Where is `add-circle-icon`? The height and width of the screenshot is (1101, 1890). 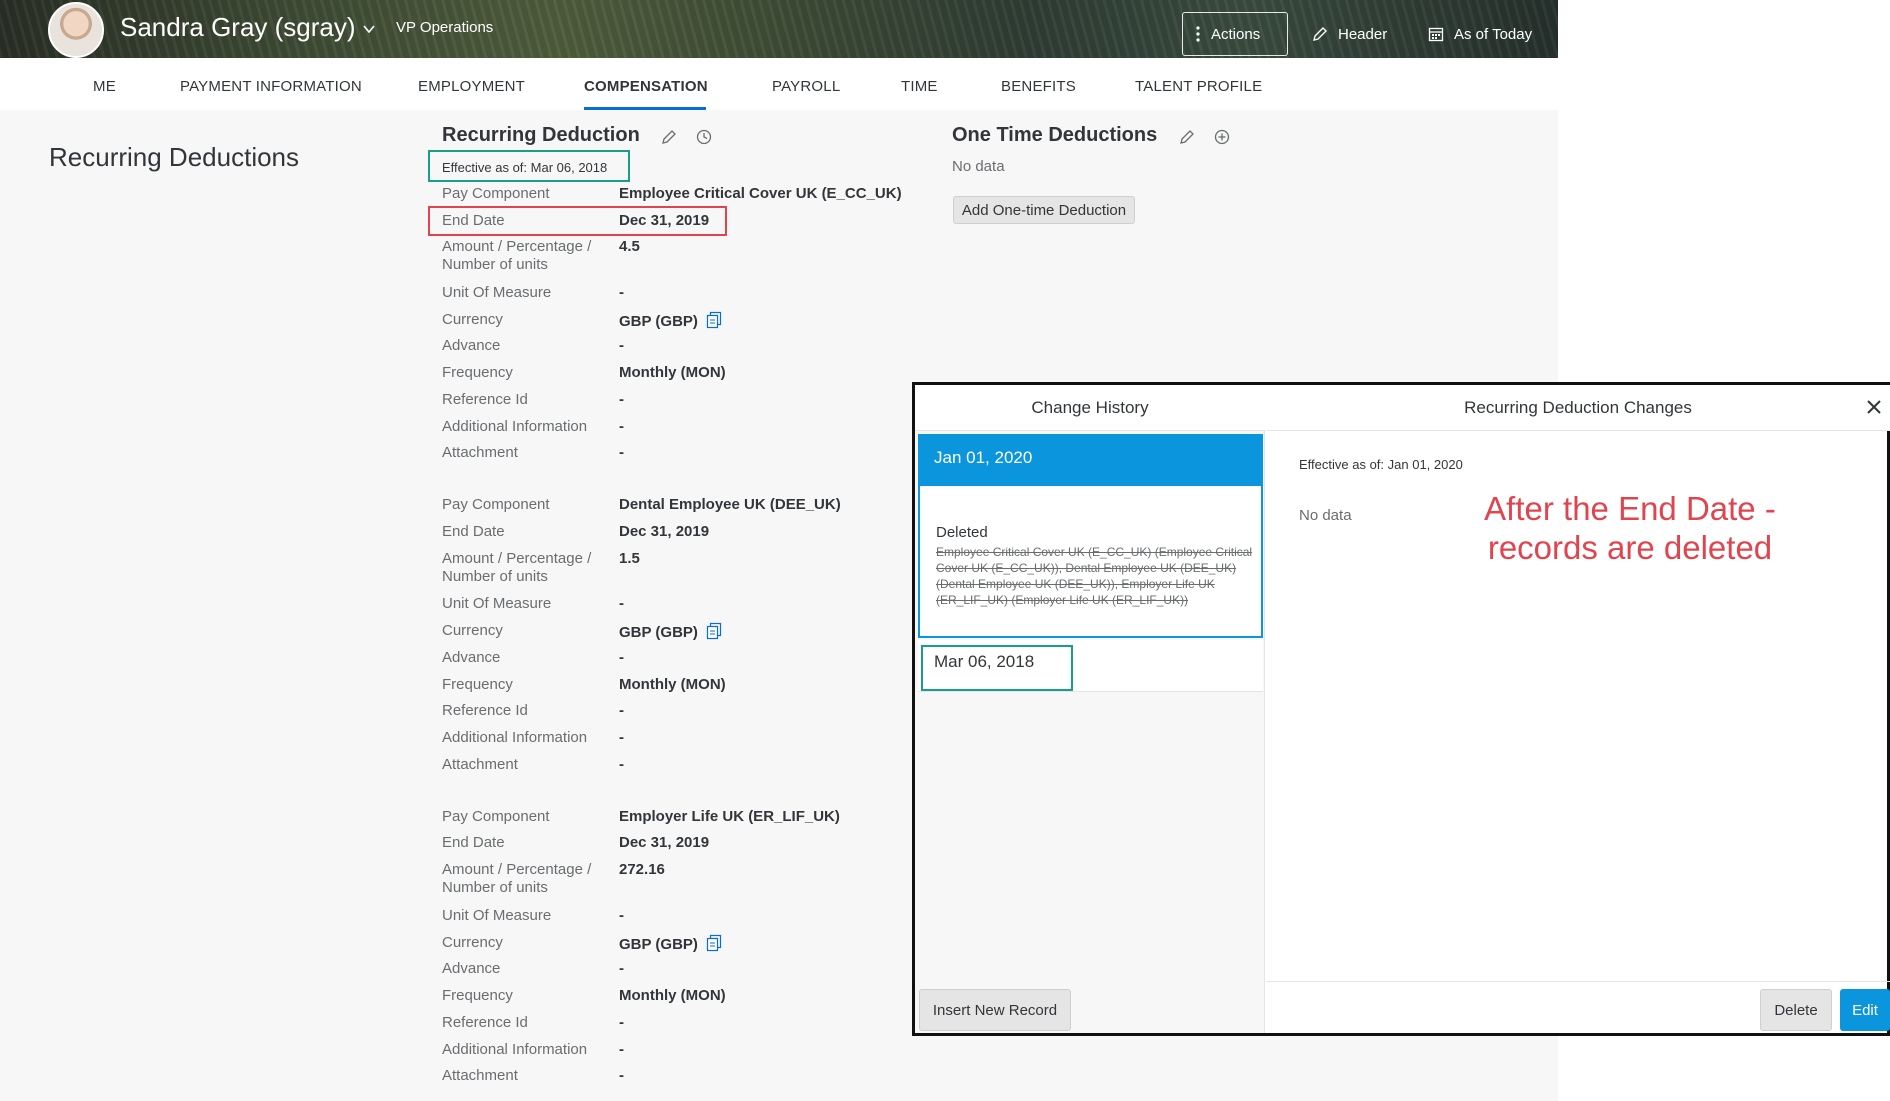 add-circle-icon is located at coordinates (1222, 137).